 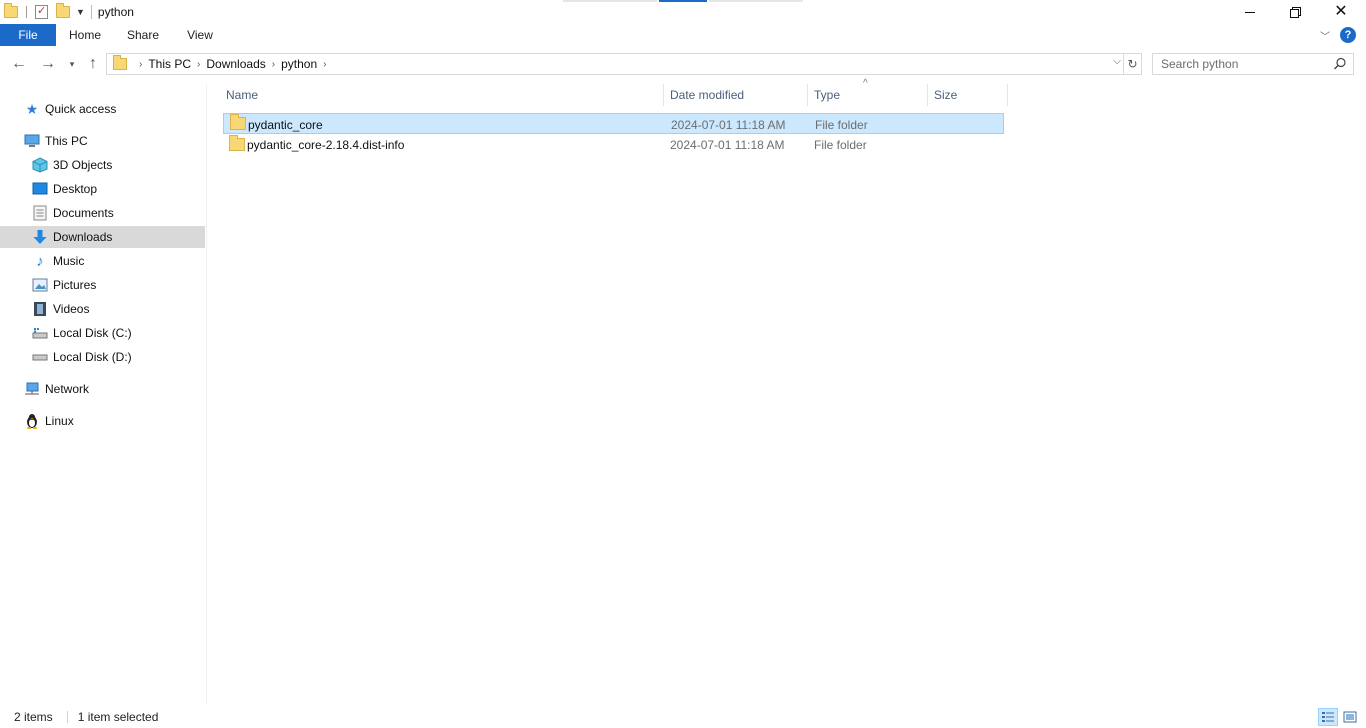 What do you see at coordinates (299, 64) in the screenshot?
I see `breadcrumb-python: python` at bounding box center [299, 64].